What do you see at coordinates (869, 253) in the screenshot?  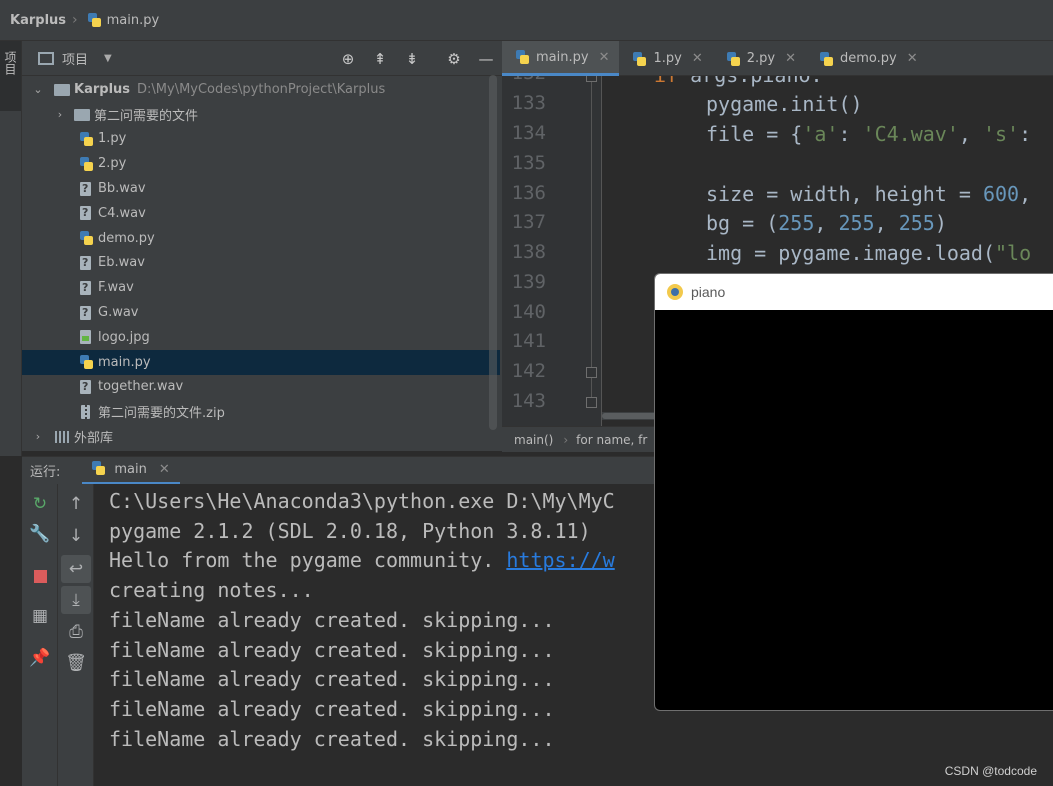 I see `code-line: img = pygame.image.load("lo` at bounding box center [869, 253].